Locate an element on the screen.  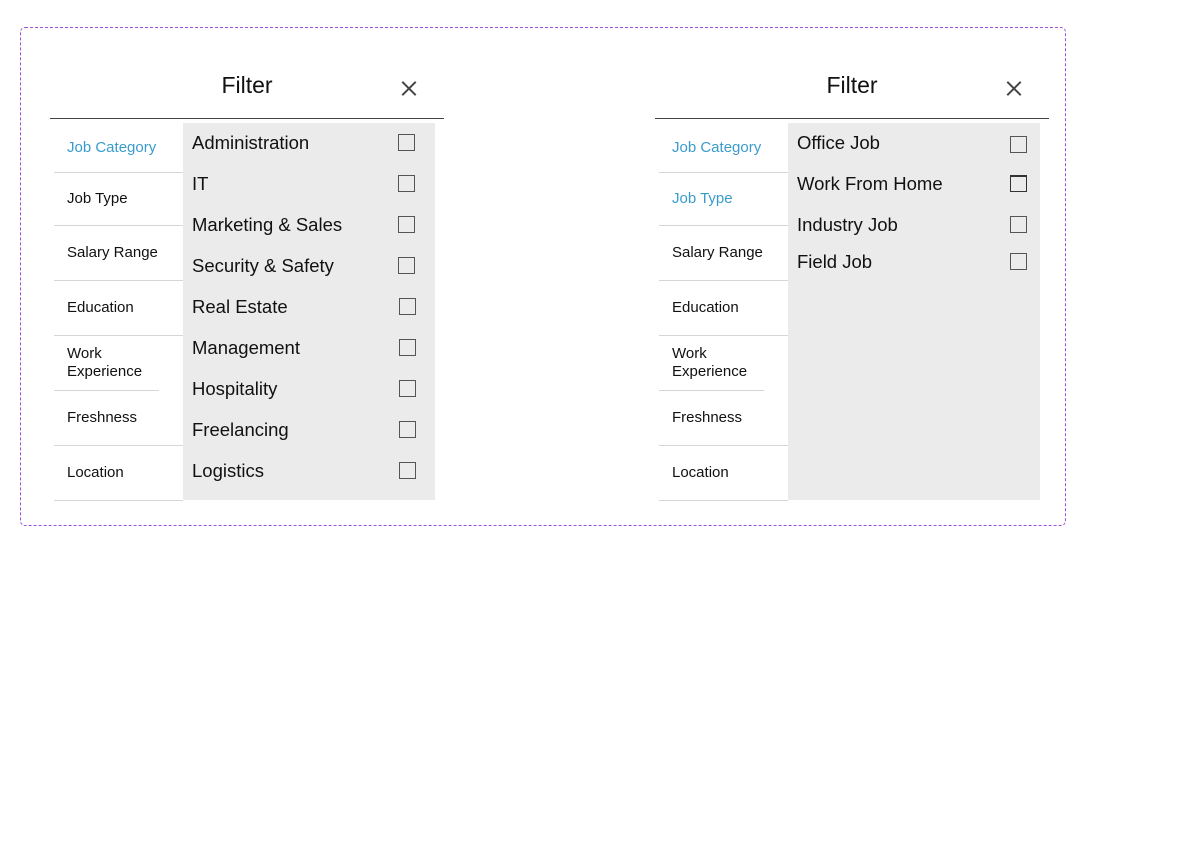
option-label: Administration is located at coordinates (251, 142).